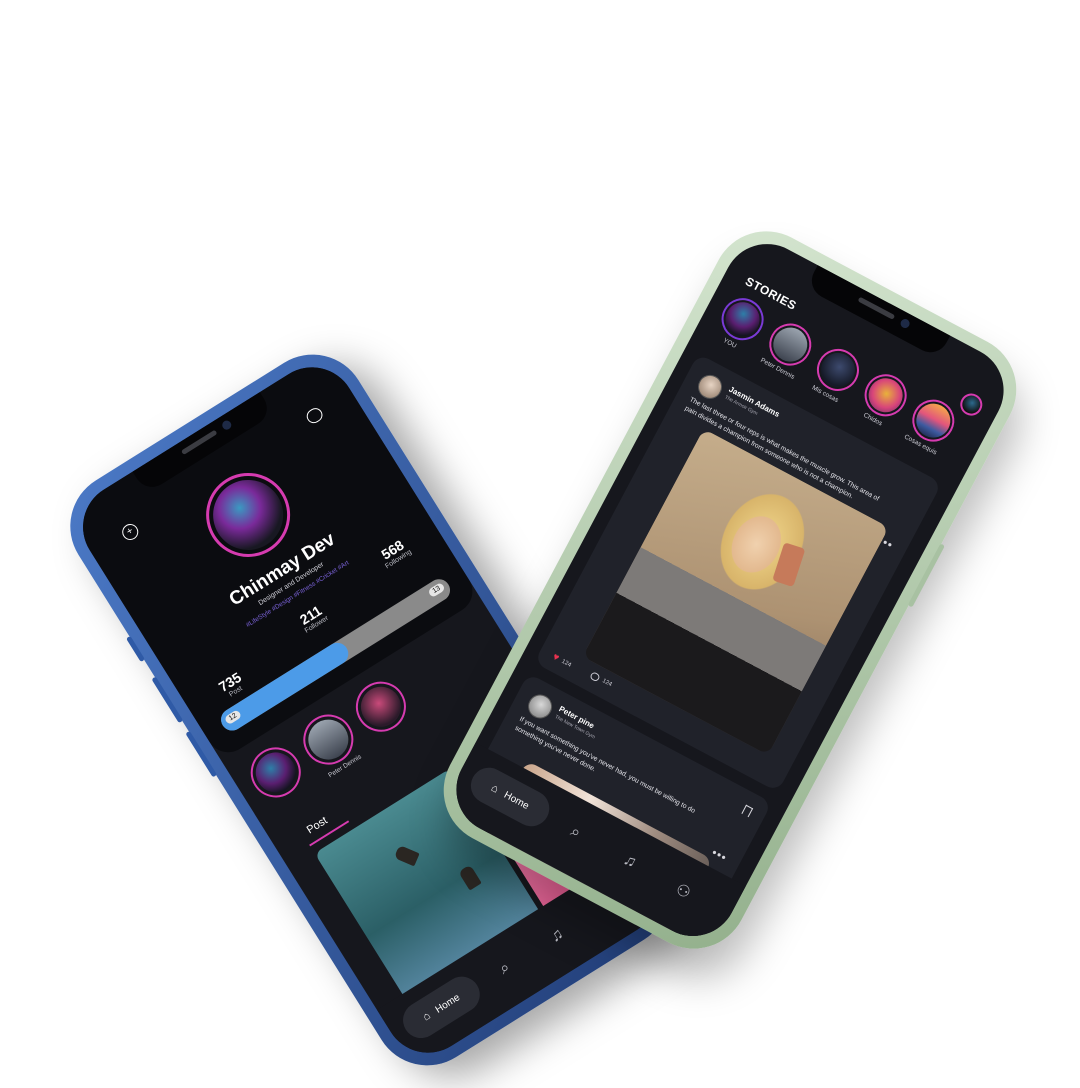 The image size is (1080, 1088). I want to click on more-options-icon: •••, so click(719, 855).